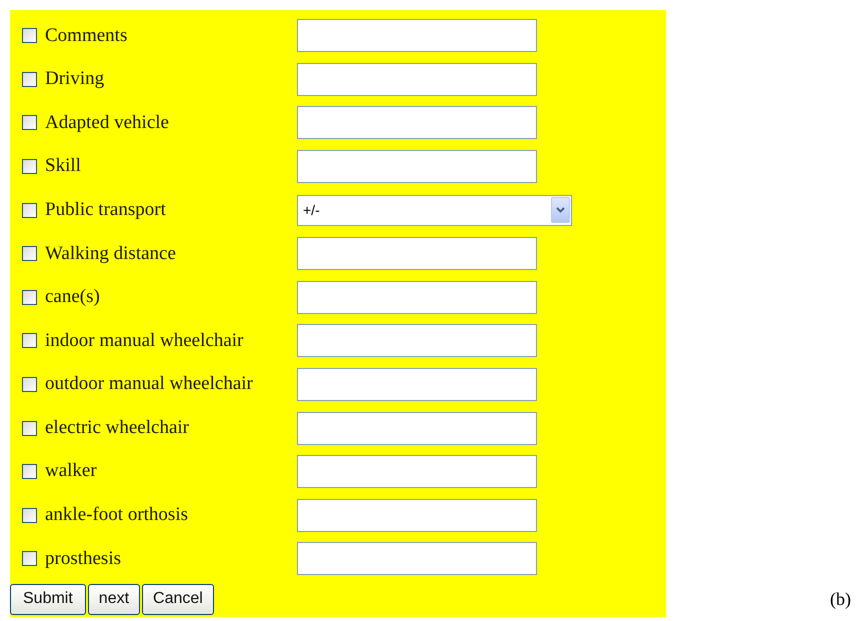  I want to click on field-label: prosthesis, so click(83, 558).